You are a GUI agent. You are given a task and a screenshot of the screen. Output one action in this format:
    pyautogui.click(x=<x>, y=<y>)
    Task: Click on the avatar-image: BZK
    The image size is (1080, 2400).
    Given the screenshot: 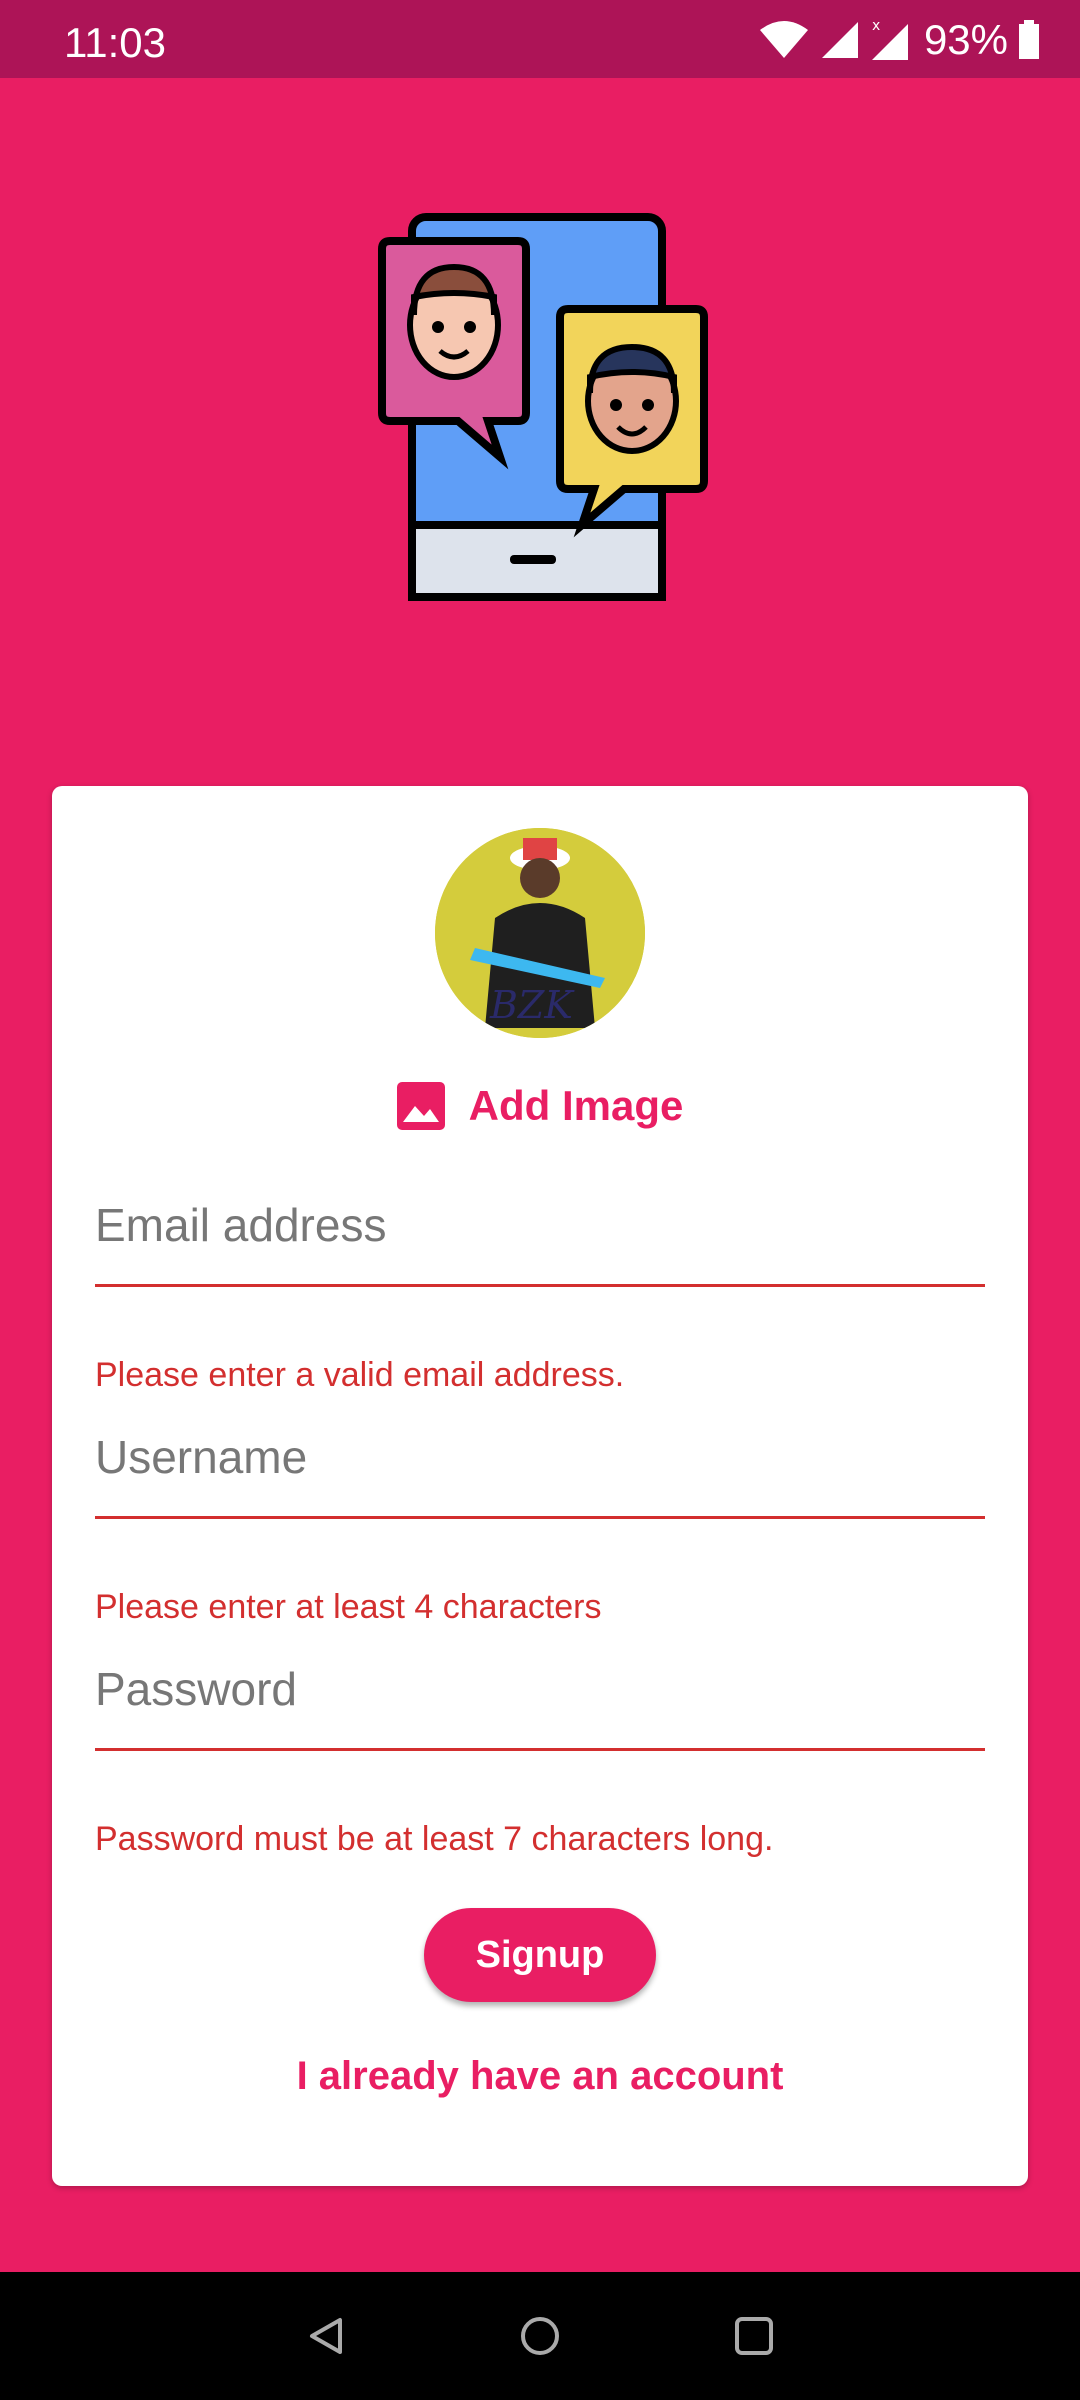 What is the action you would take?
    pyautogui.click(x=540, y=933)
    